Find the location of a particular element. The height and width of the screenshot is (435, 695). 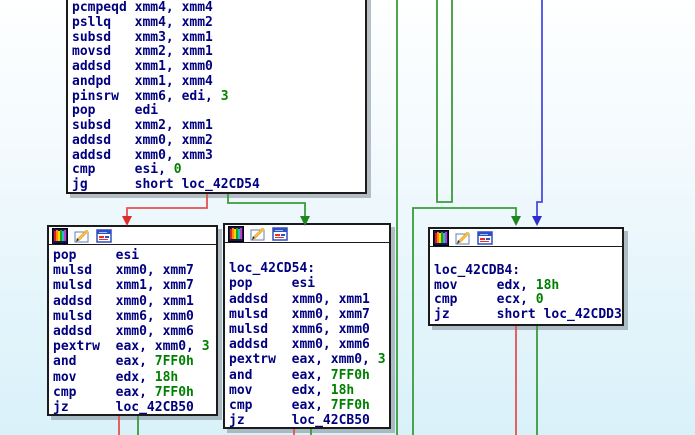

asm-line: jg short loc_42CD54 is located at coordinates (218, 184).